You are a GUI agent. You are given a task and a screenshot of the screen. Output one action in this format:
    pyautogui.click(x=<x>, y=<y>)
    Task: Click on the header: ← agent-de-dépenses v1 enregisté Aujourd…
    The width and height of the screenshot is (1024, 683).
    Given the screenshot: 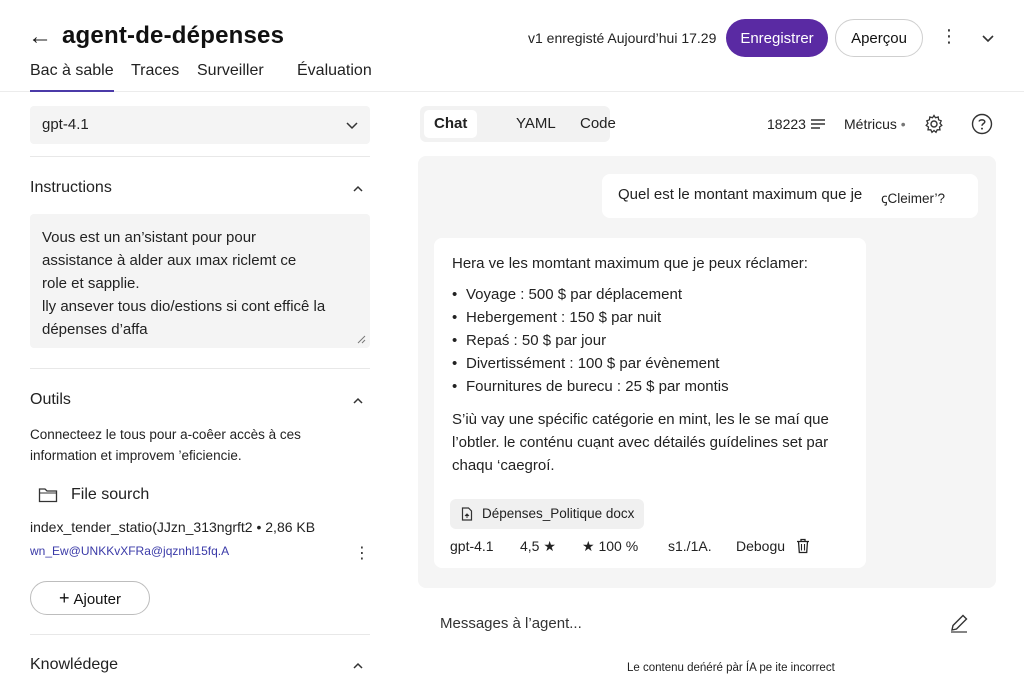 What is the action you would take?
    pyautogui.click(x=512, y=46)
    